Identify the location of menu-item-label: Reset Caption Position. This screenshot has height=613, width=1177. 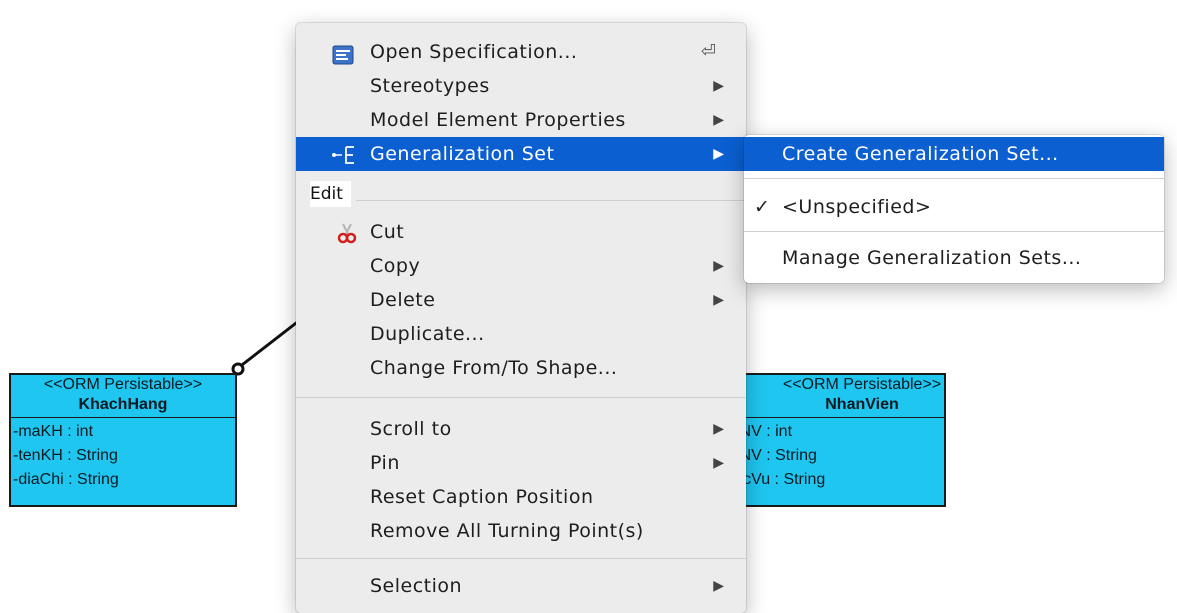
(482, 497).